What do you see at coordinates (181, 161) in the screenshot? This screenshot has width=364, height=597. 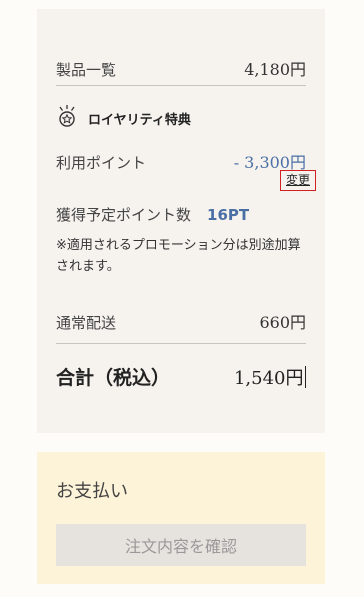 I see `points-used-row: 利用ポイント - 3,300円` at bounding box center [181, 161].